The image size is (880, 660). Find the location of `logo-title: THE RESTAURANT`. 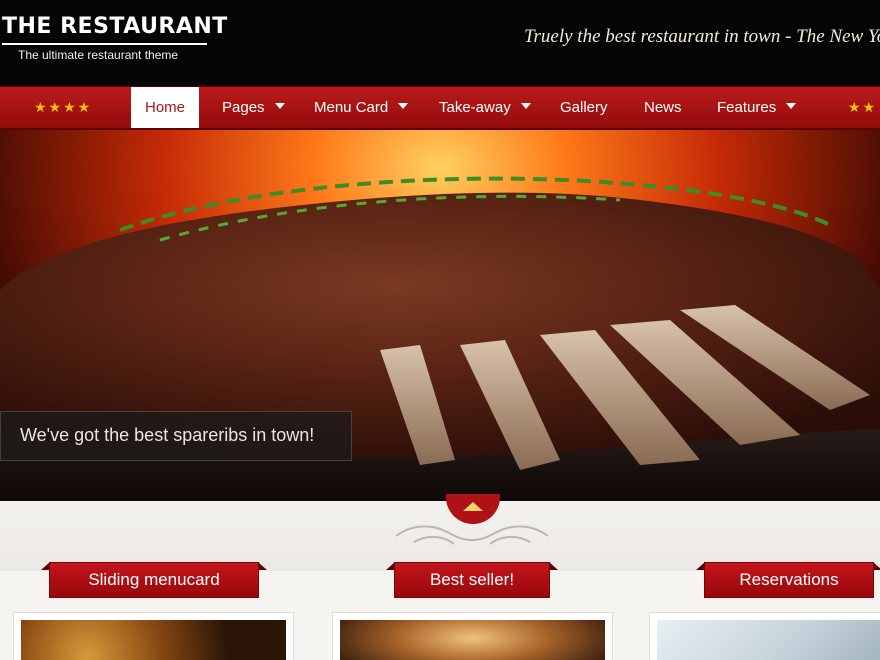

logo-title: THE RESTAURANT is located at coordinates (115, 26).